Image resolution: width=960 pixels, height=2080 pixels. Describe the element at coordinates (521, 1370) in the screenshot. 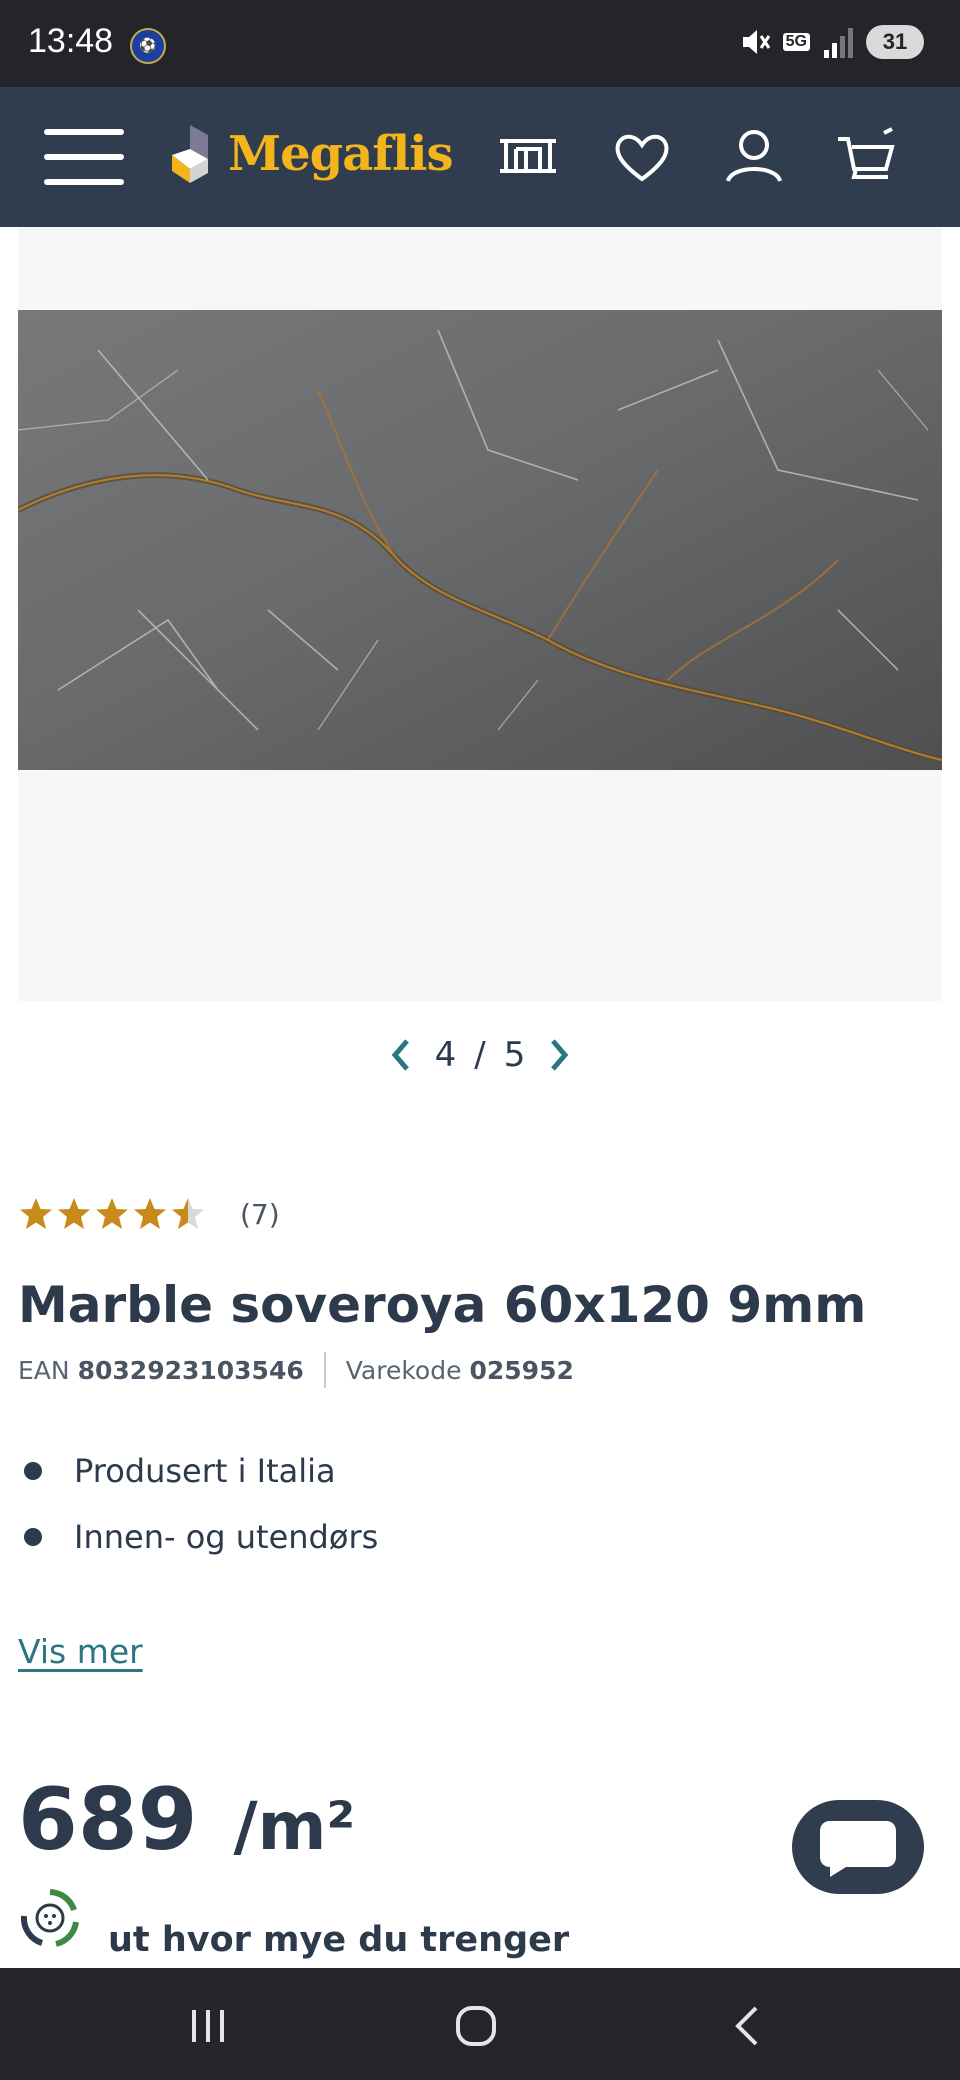

I see `sku-value: 025952` at that location.